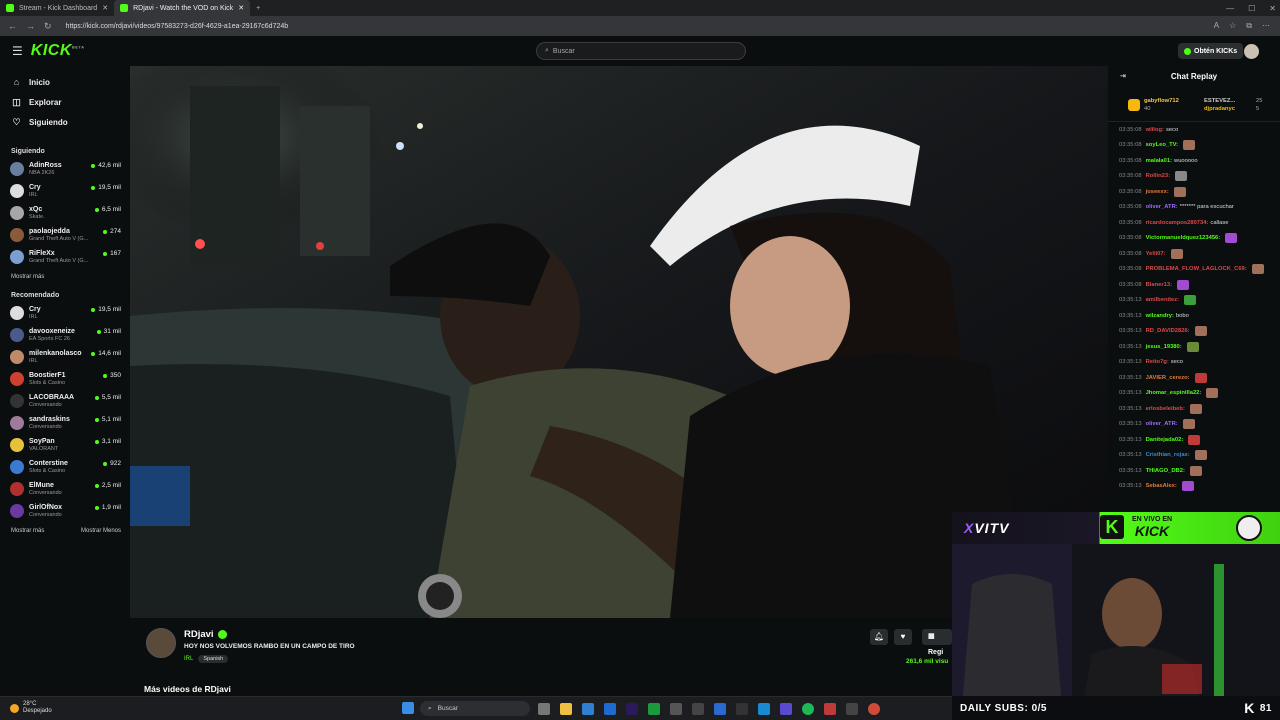 Image resolution: width=1280 pixels, height=720 pixels. Describe the element at coordinates (641, 51) in the screenshot. I see `search-input: ⌕ Buscar` at that location.